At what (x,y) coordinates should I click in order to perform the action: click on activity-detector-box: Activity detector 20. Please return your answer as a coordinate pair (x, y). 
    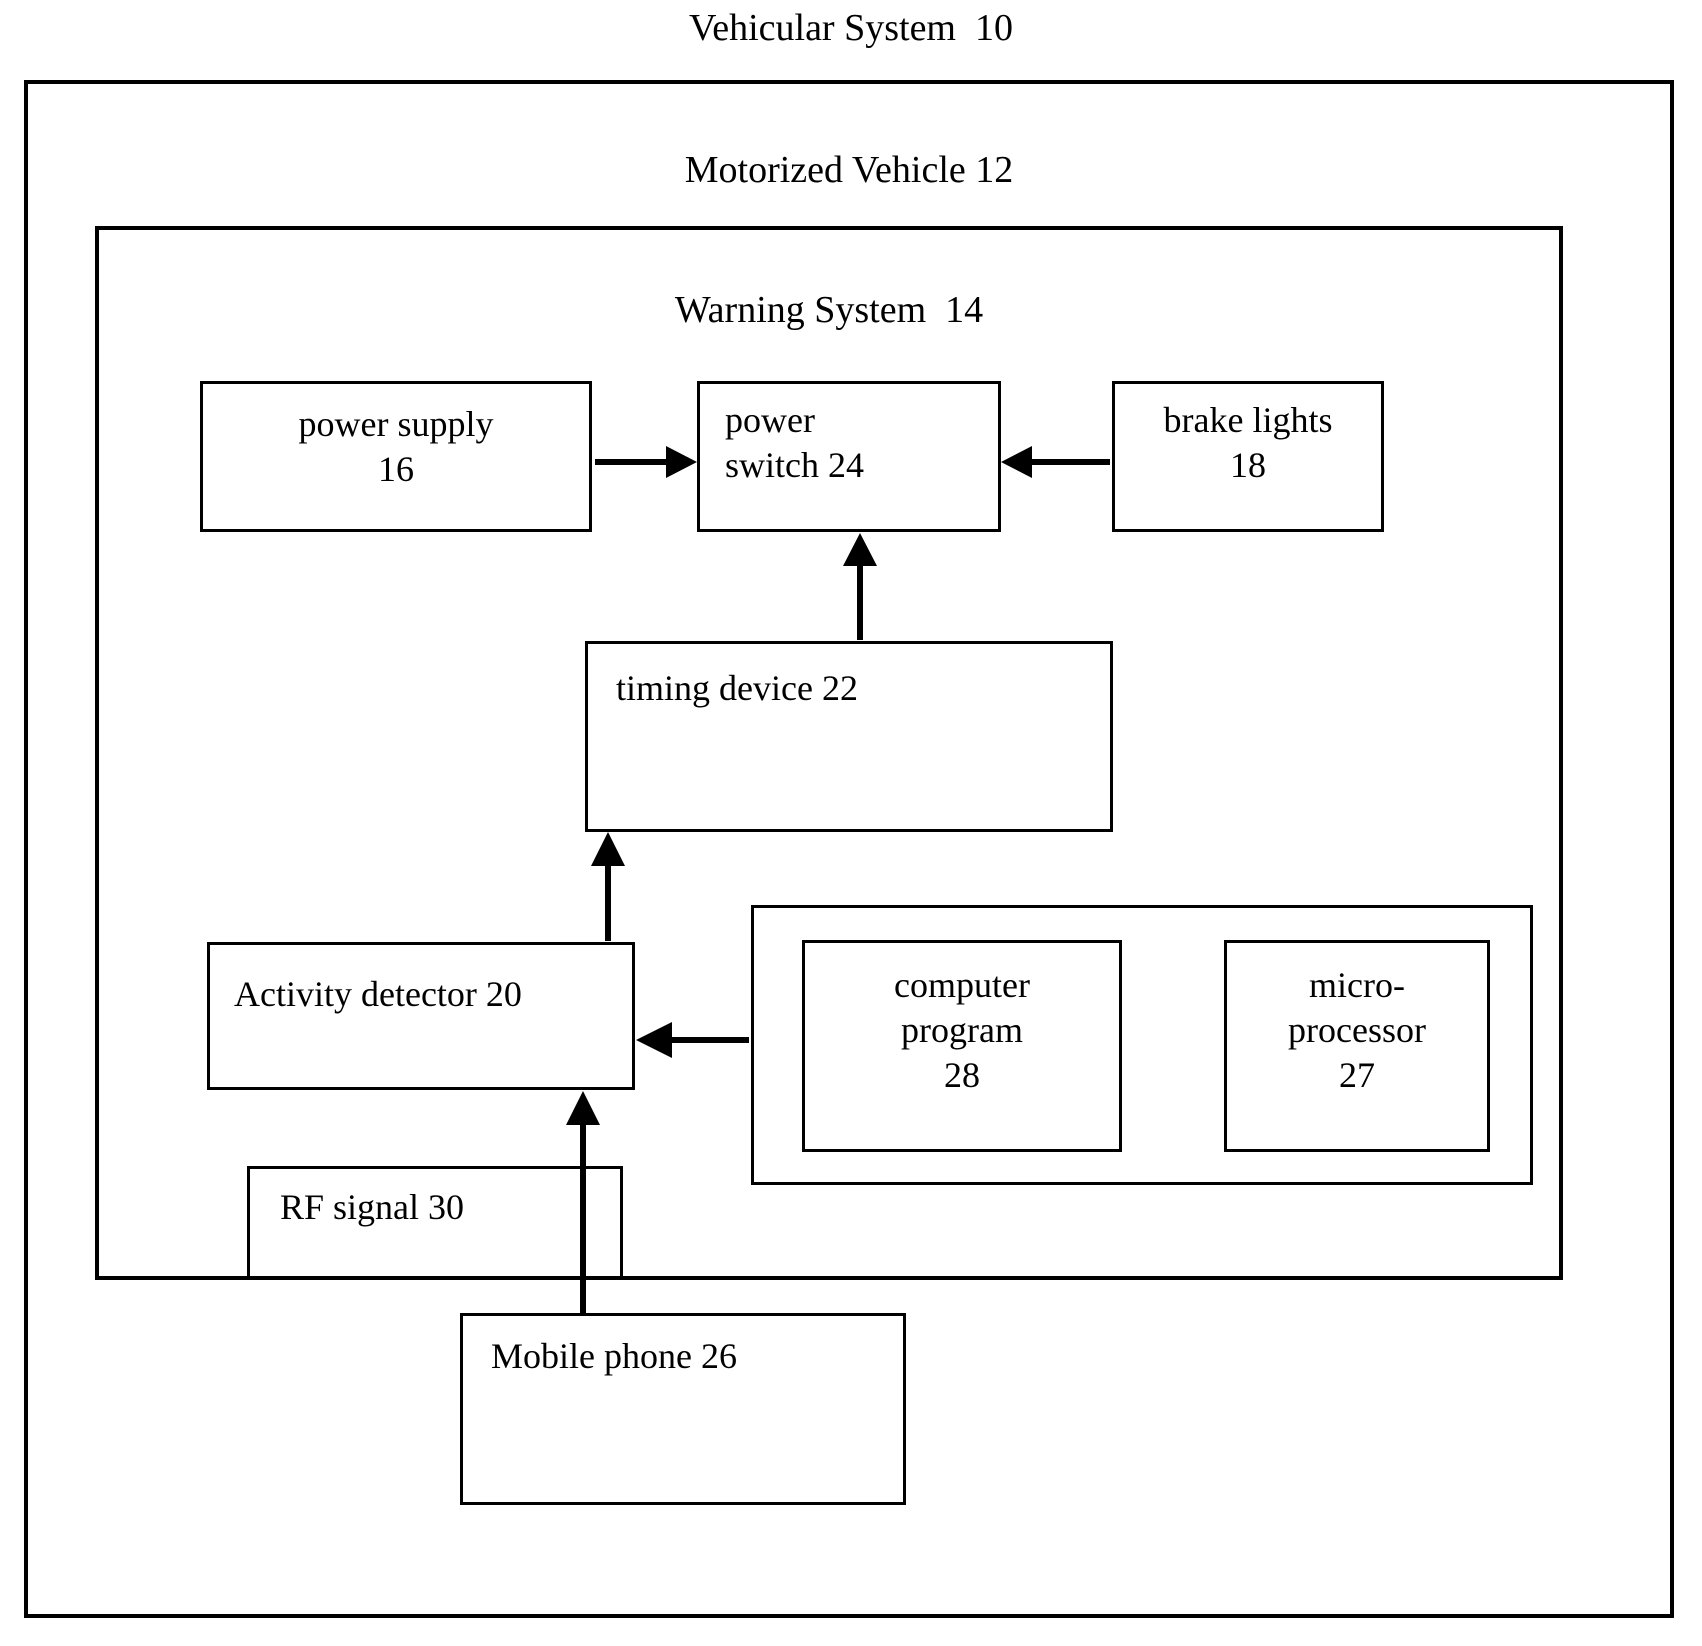
    Looking at the image, I should click on (421, 1016).